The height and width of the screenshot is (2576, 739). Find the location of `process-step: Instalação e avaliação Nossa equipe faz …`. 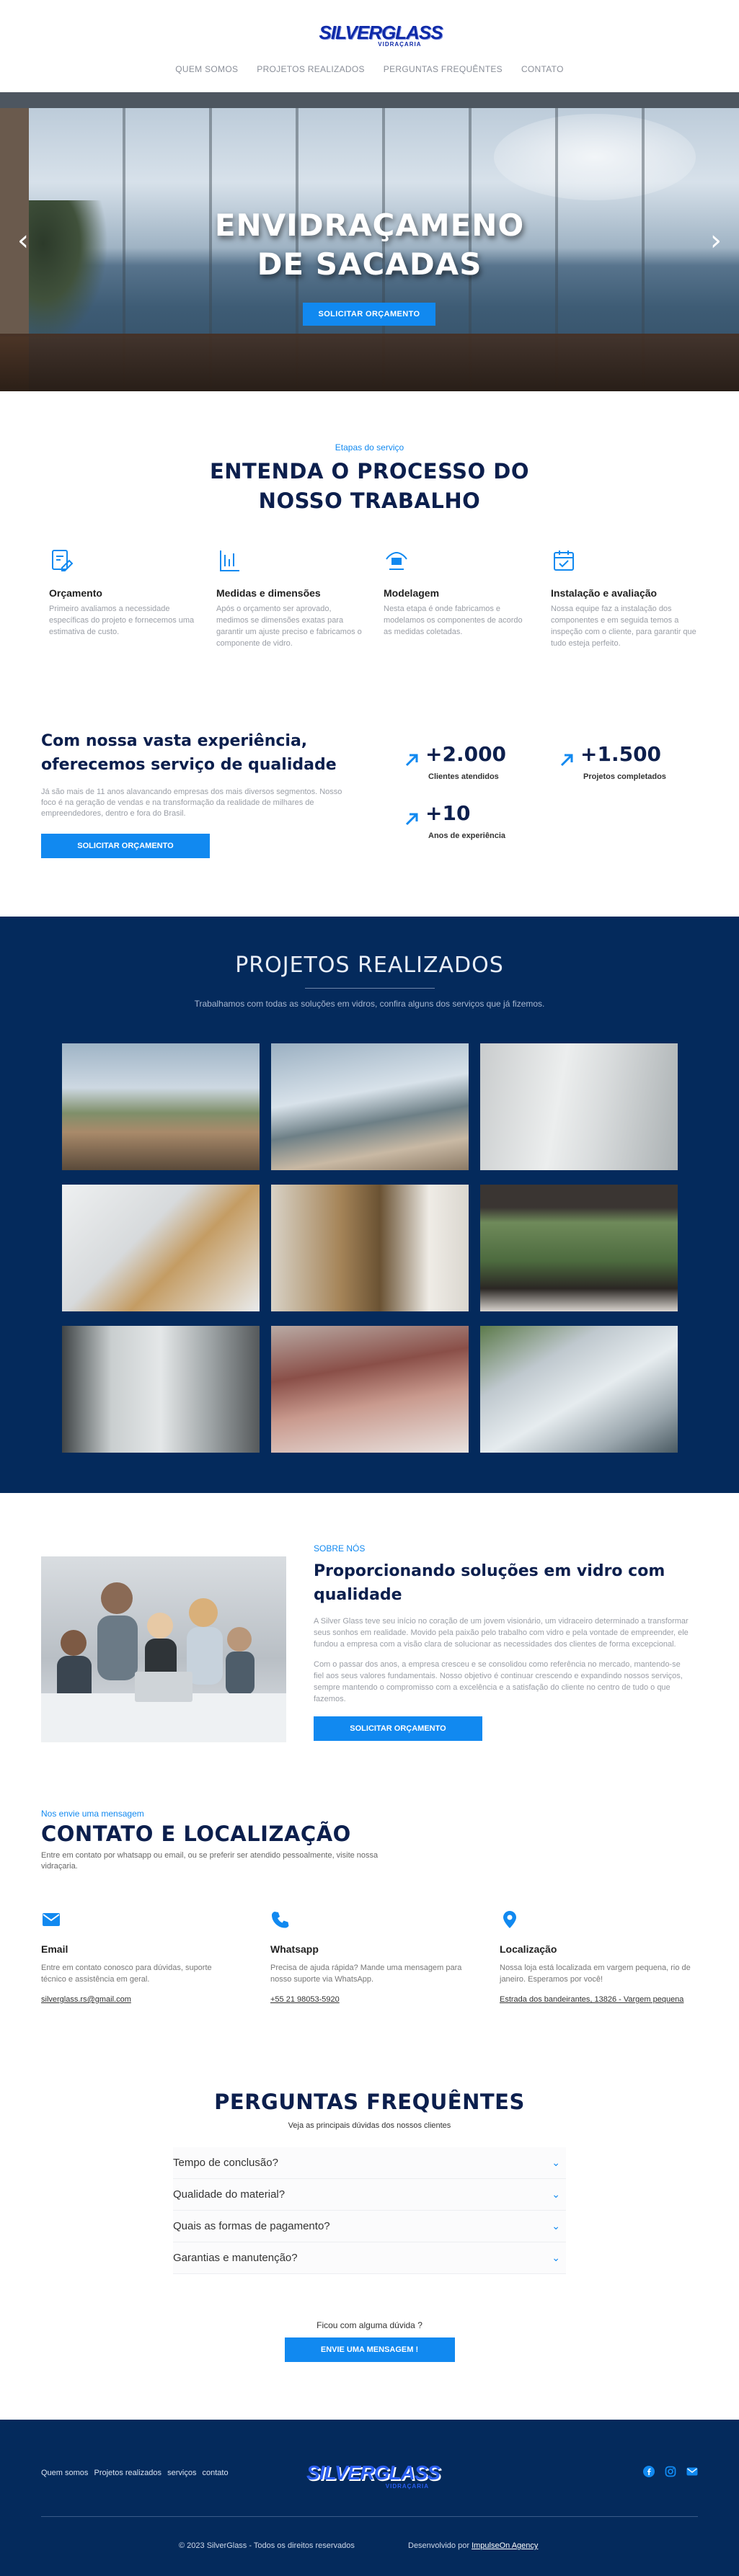

process-step: Instalação e avaliação Nossa equipe faz … is located at coordinates (624, 598).